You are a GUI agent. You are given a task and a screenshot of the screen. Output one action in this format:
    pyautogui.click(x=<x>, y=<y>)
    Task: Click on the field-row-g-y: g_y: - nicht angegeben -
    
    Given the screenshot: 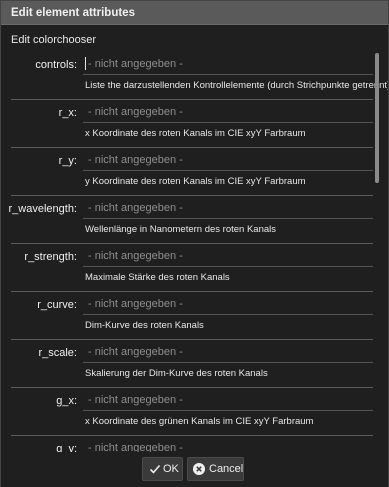 What is the action you would take?
    pyautogui.click(x=187, y=444)
    